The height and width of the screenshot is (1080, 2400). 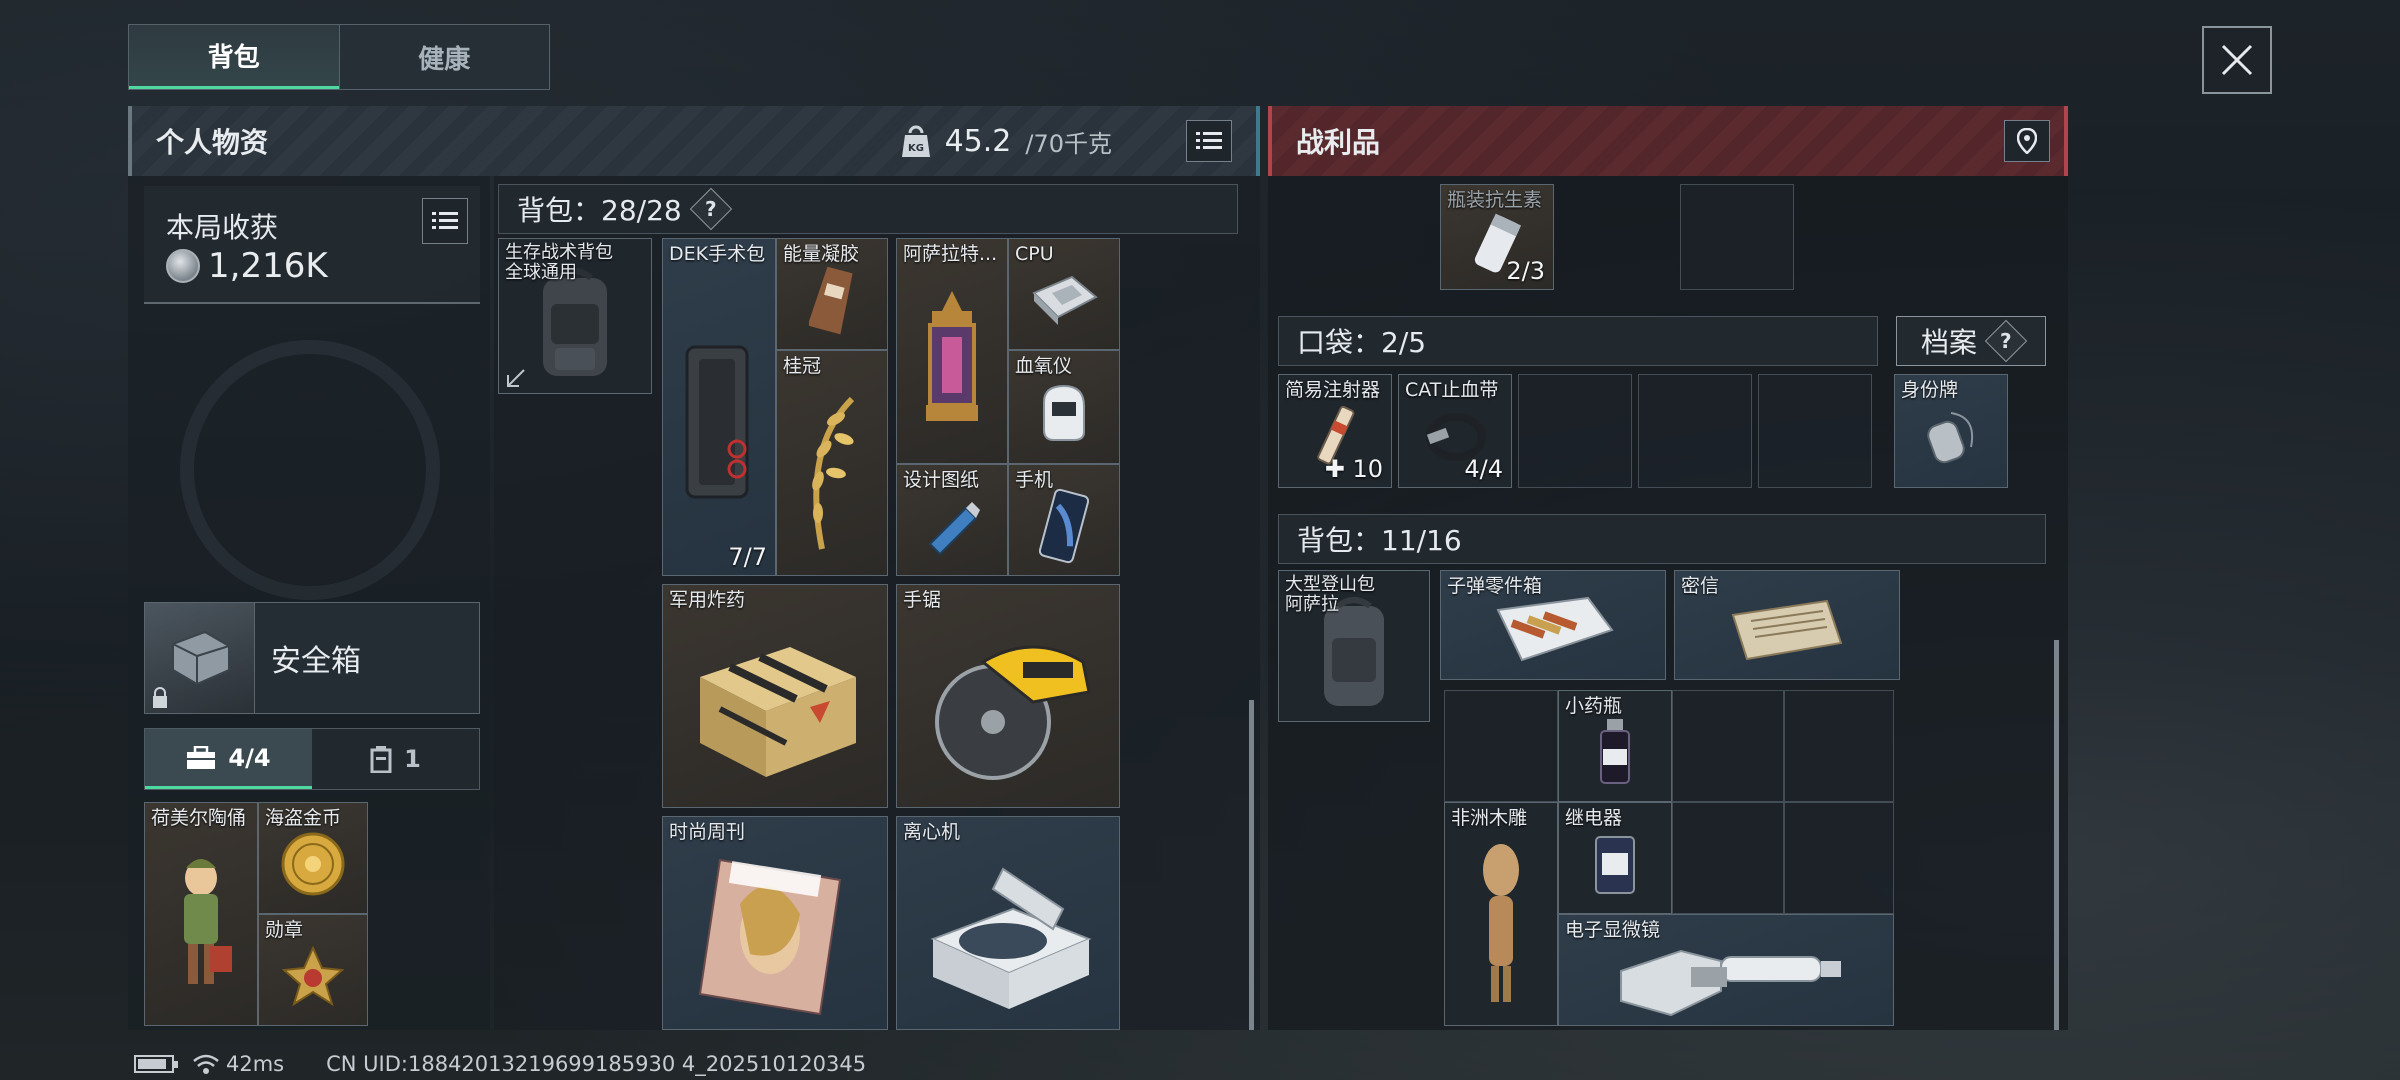 I want to click on list-icon, so click(x=1209, y=140).